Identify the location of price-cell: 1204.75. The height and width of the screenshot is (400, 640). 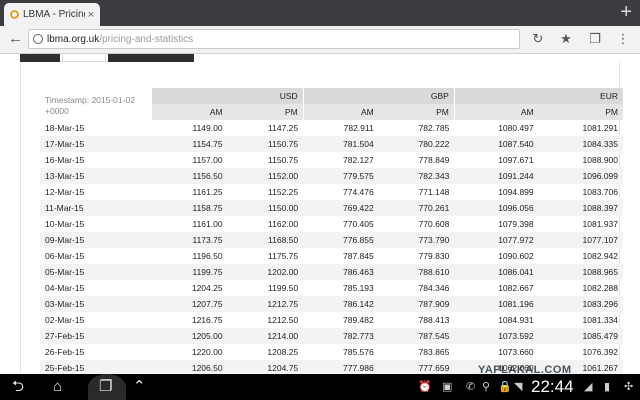
(265, 367).